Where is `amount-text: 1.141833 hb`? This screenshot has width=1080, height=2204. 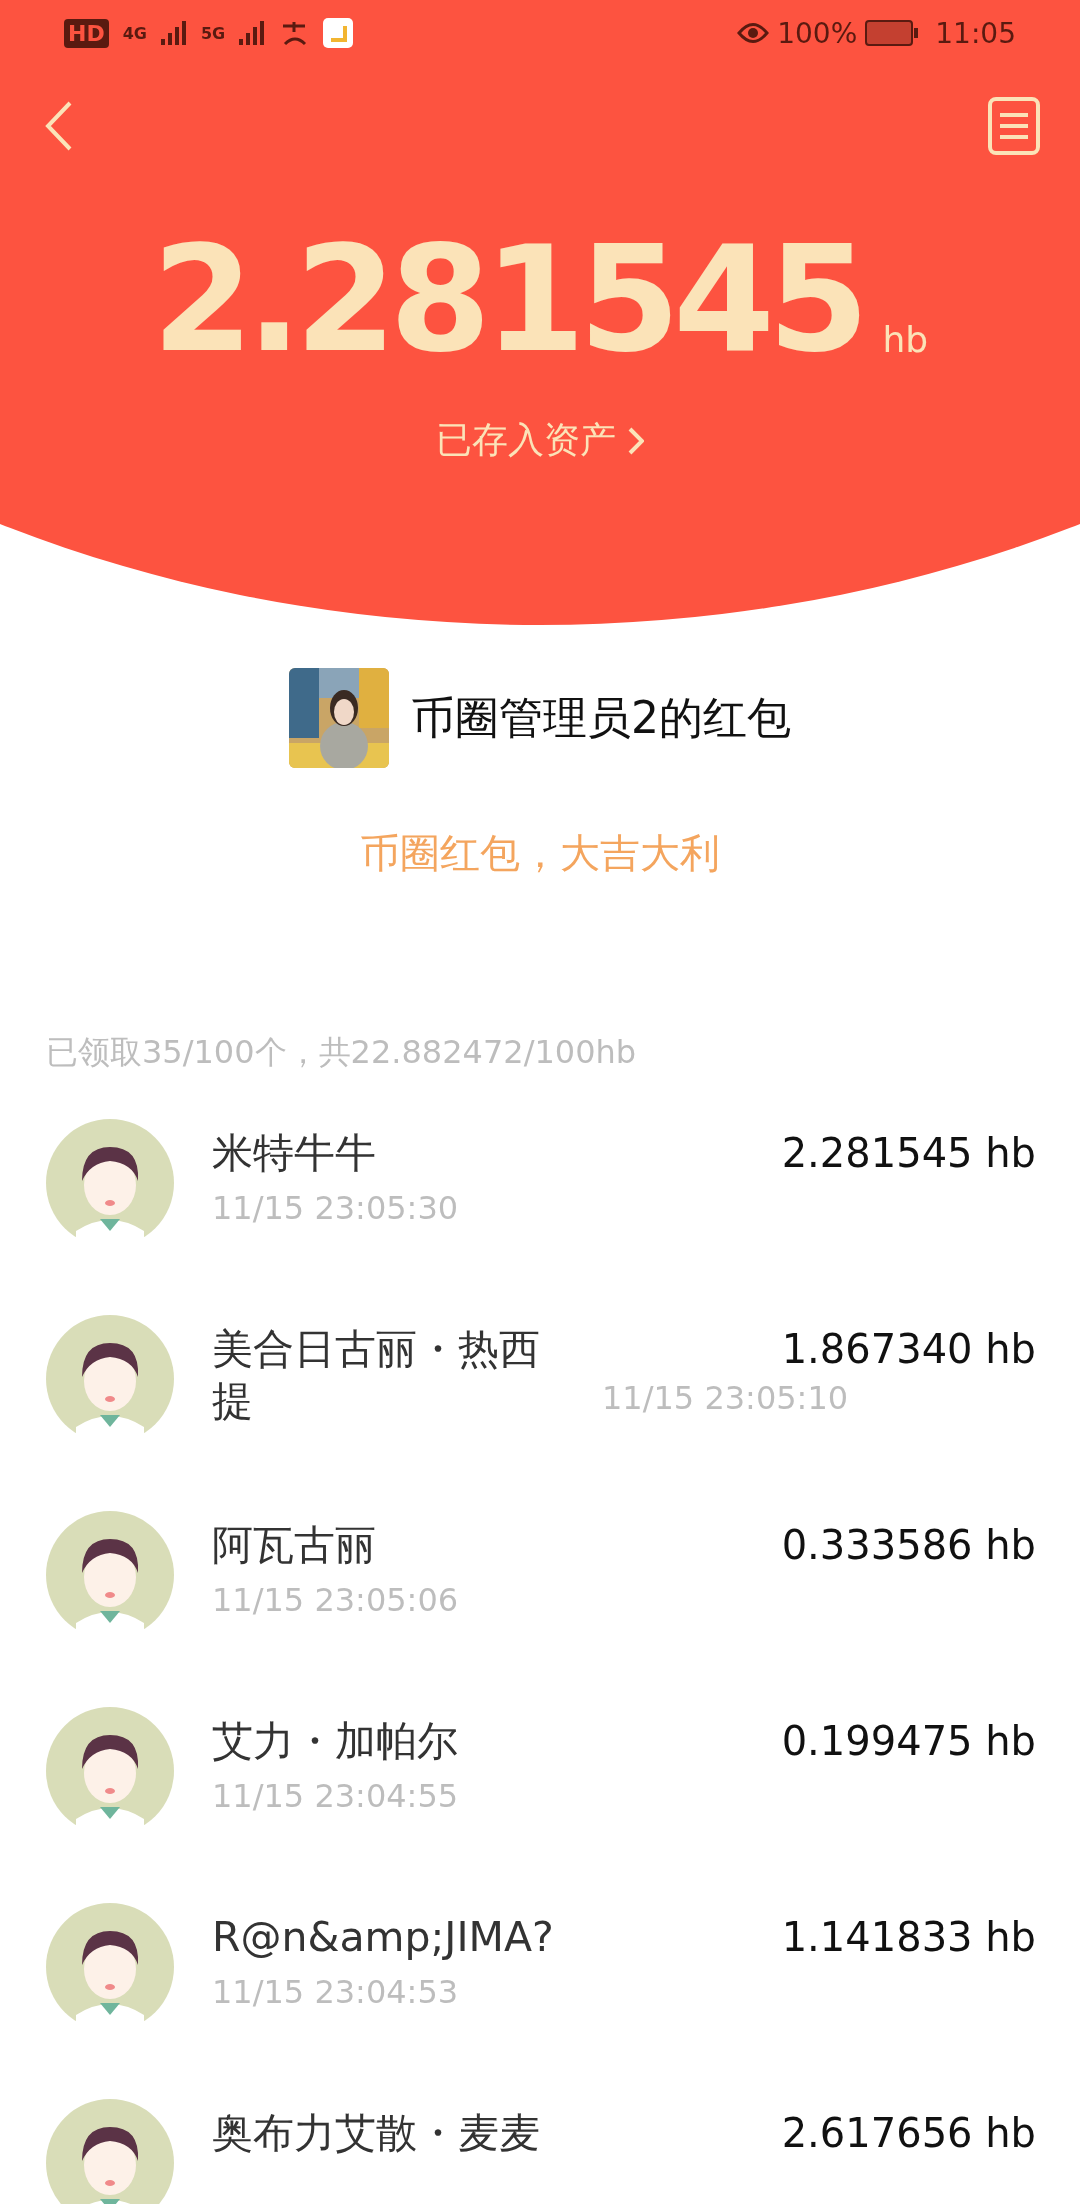
amount-text: 1.141833 hb is located at coordinates (908, 1937).